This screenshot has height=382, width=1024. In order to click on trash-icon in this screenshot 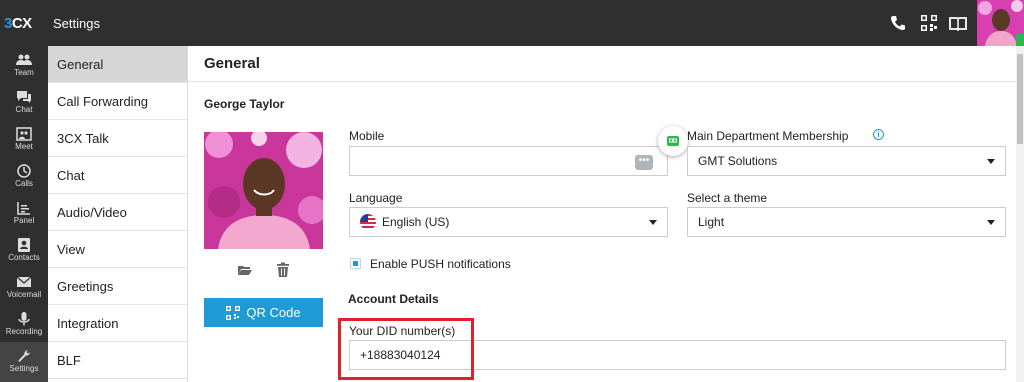, I will do `click(283, 270)`.